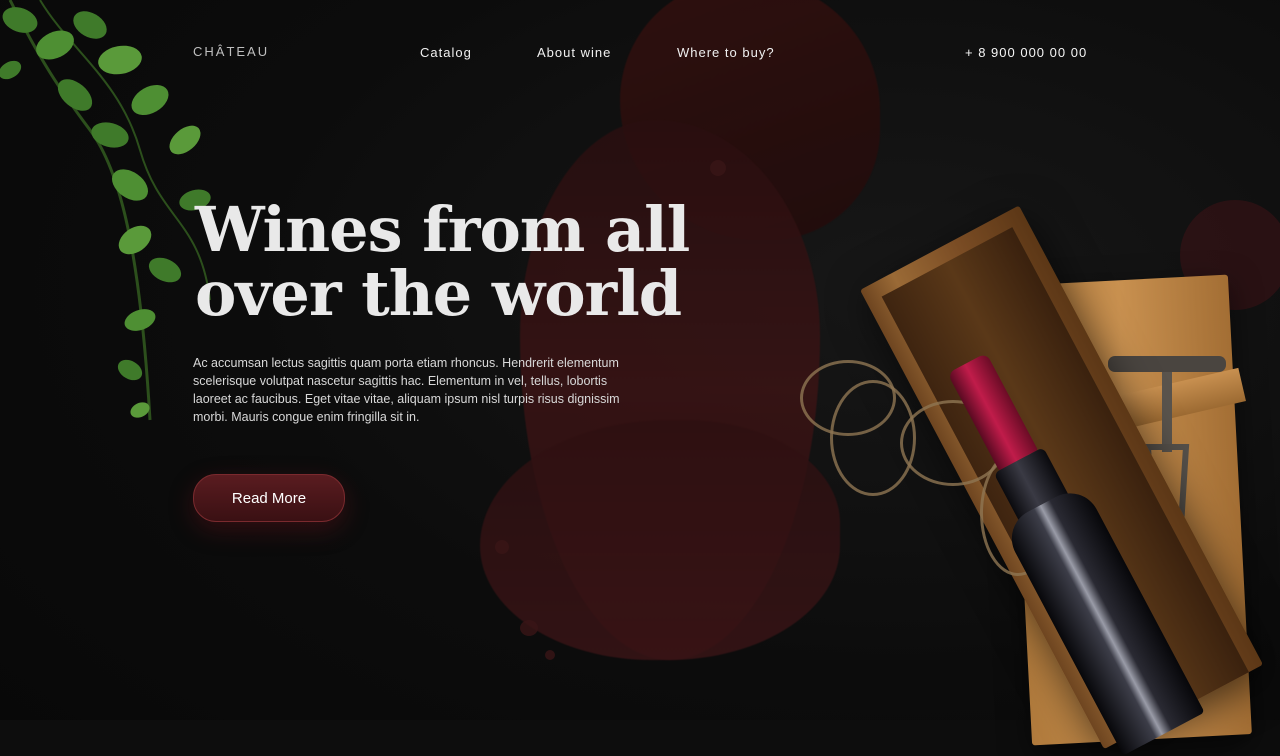 This screenshot has height=756, width=1280. I want to click on phone-number-link: + 8 900 000 00 00, so click(1026, 52).